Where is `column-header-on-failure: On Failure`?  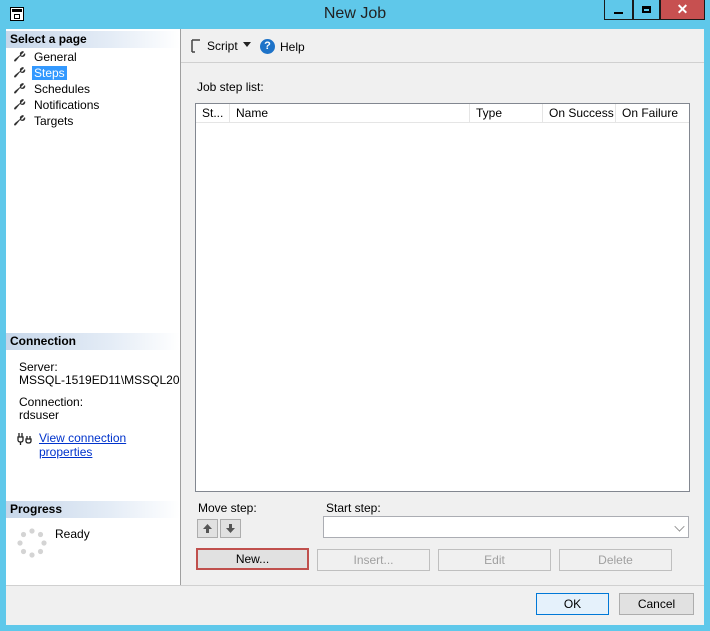
column-header-on-failure: On Failure is located at coordinates (652, 113).